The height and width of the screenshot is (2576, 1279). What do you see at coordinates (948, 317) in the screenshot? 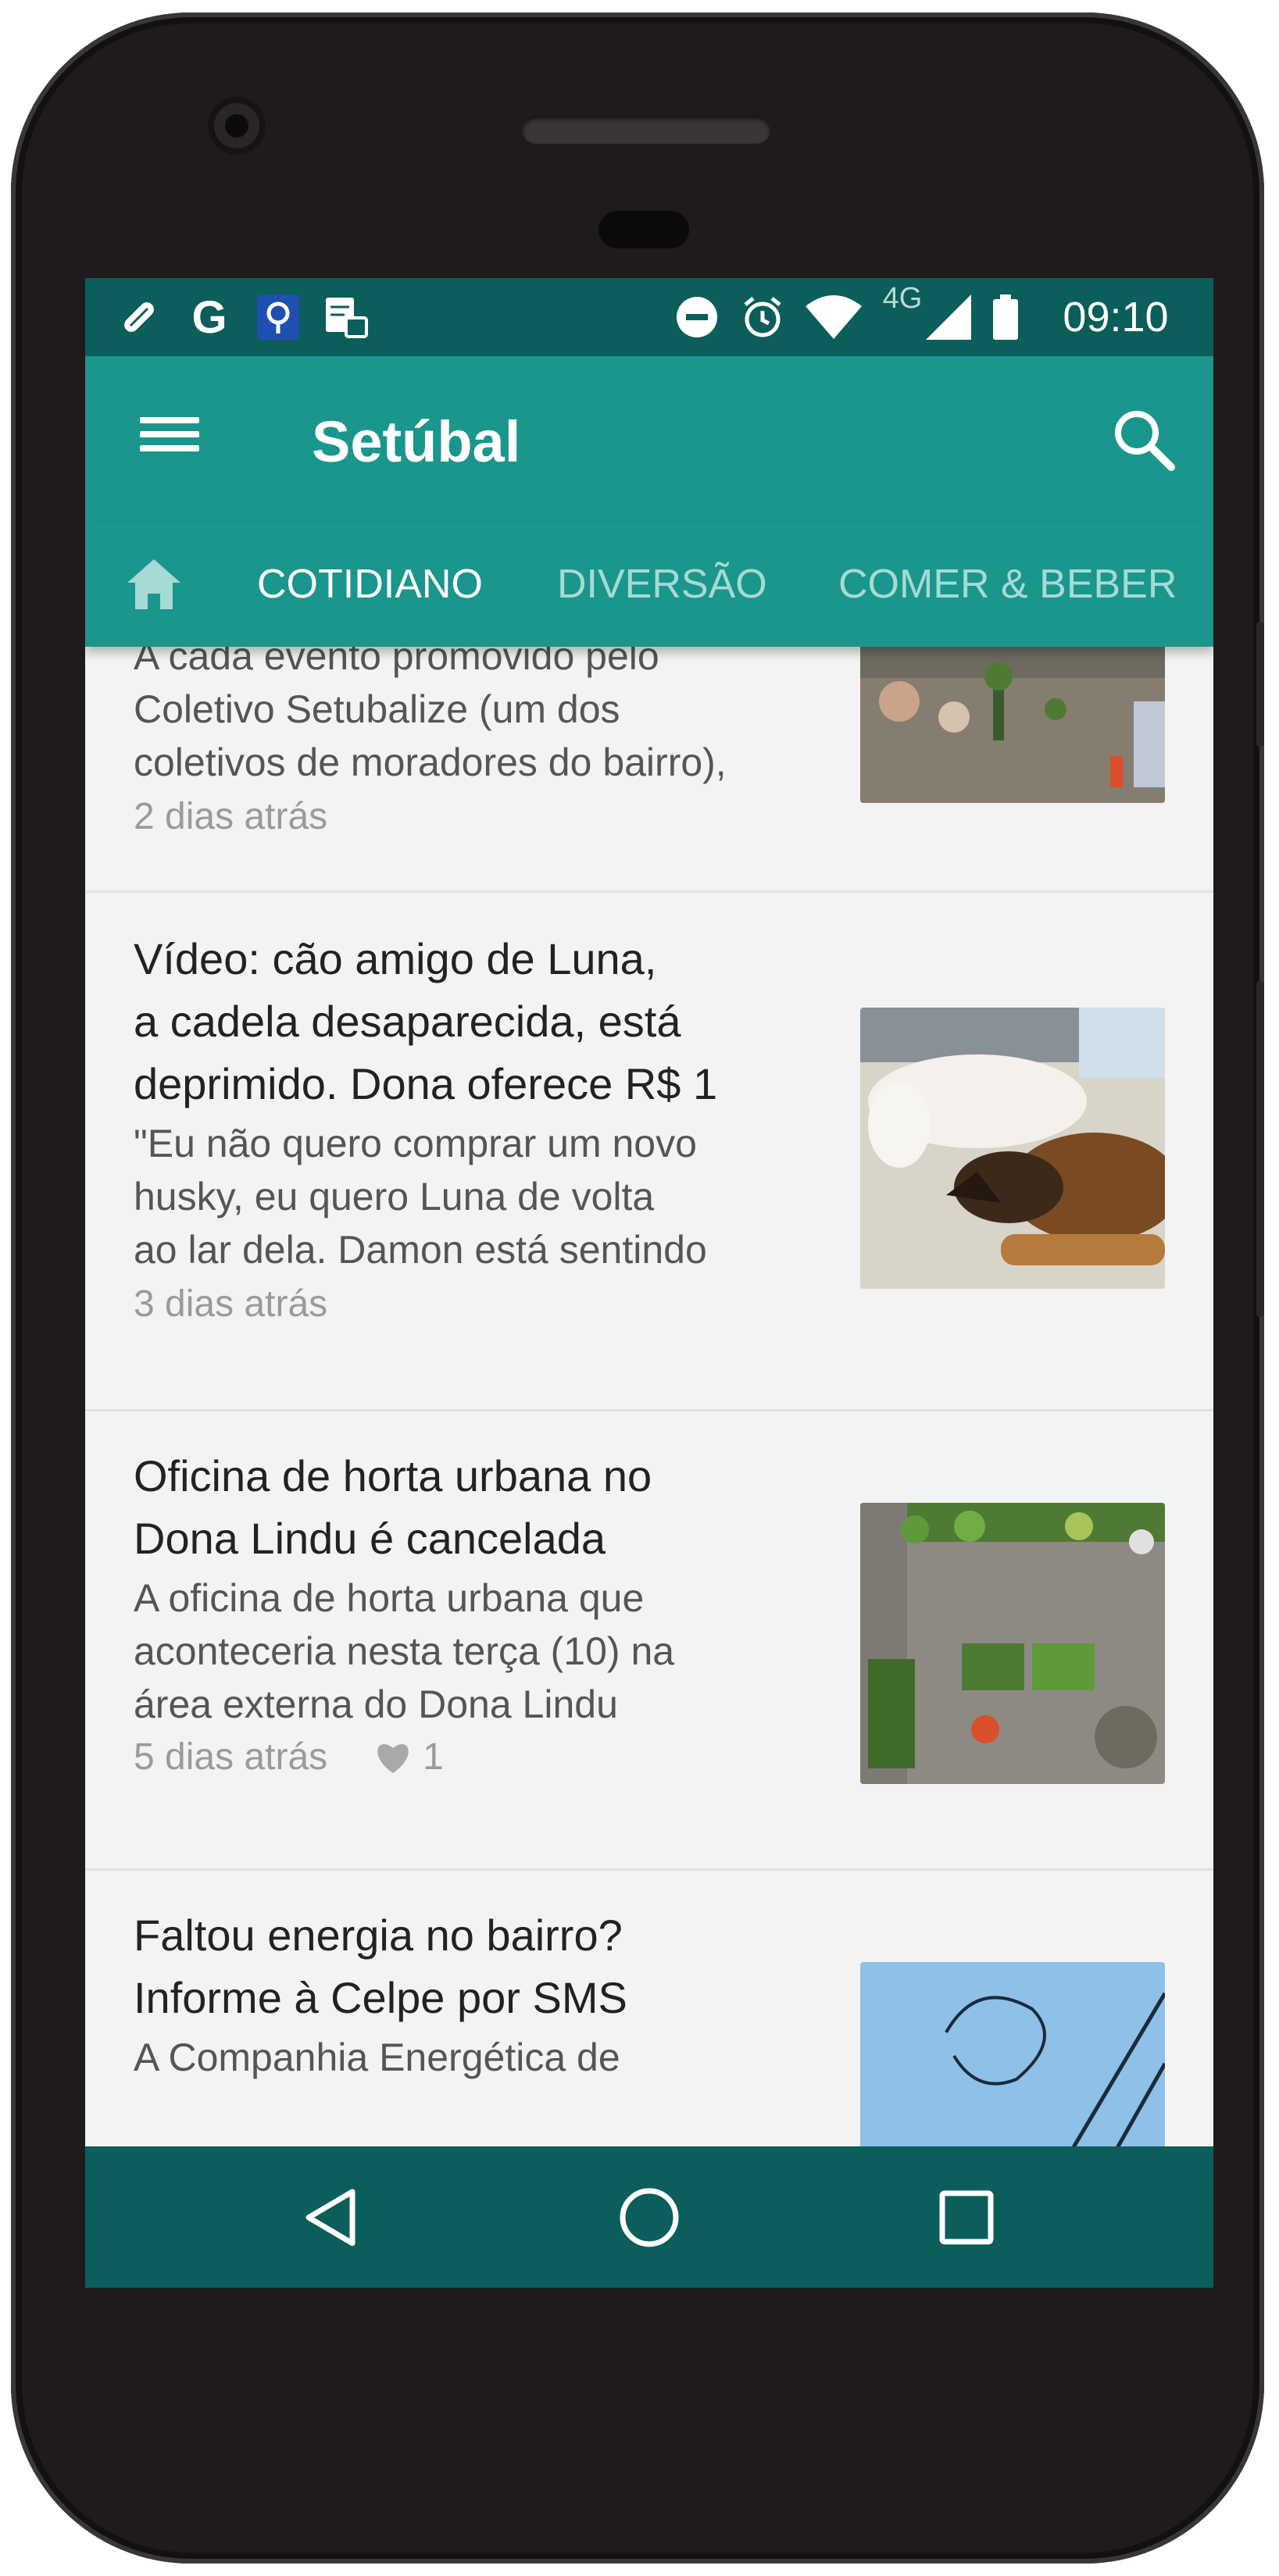
I see `signal-icon` at bounding box center [948, 317].